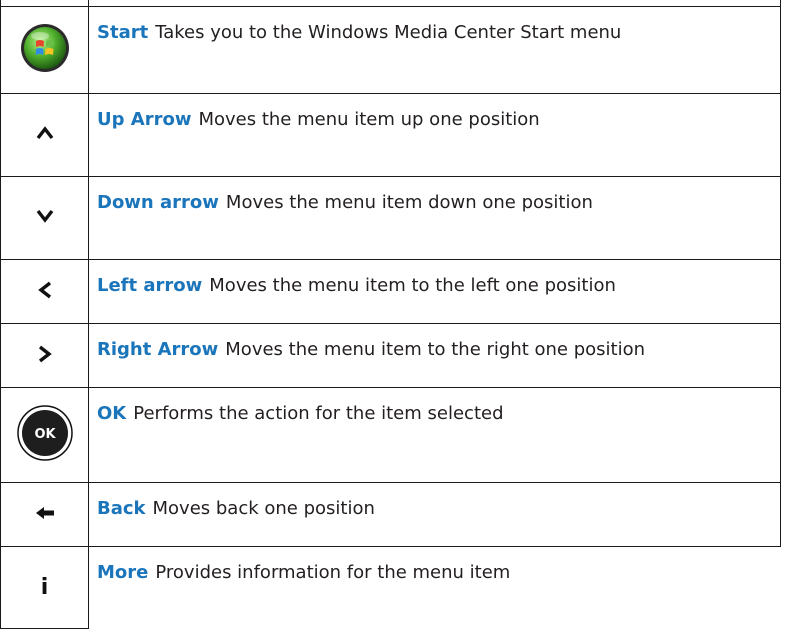 The width and height of the screenshot is (793, 629). Describe the element at coordinates (121, 508) in the screenshot. I see `term-label: Back` at that location.